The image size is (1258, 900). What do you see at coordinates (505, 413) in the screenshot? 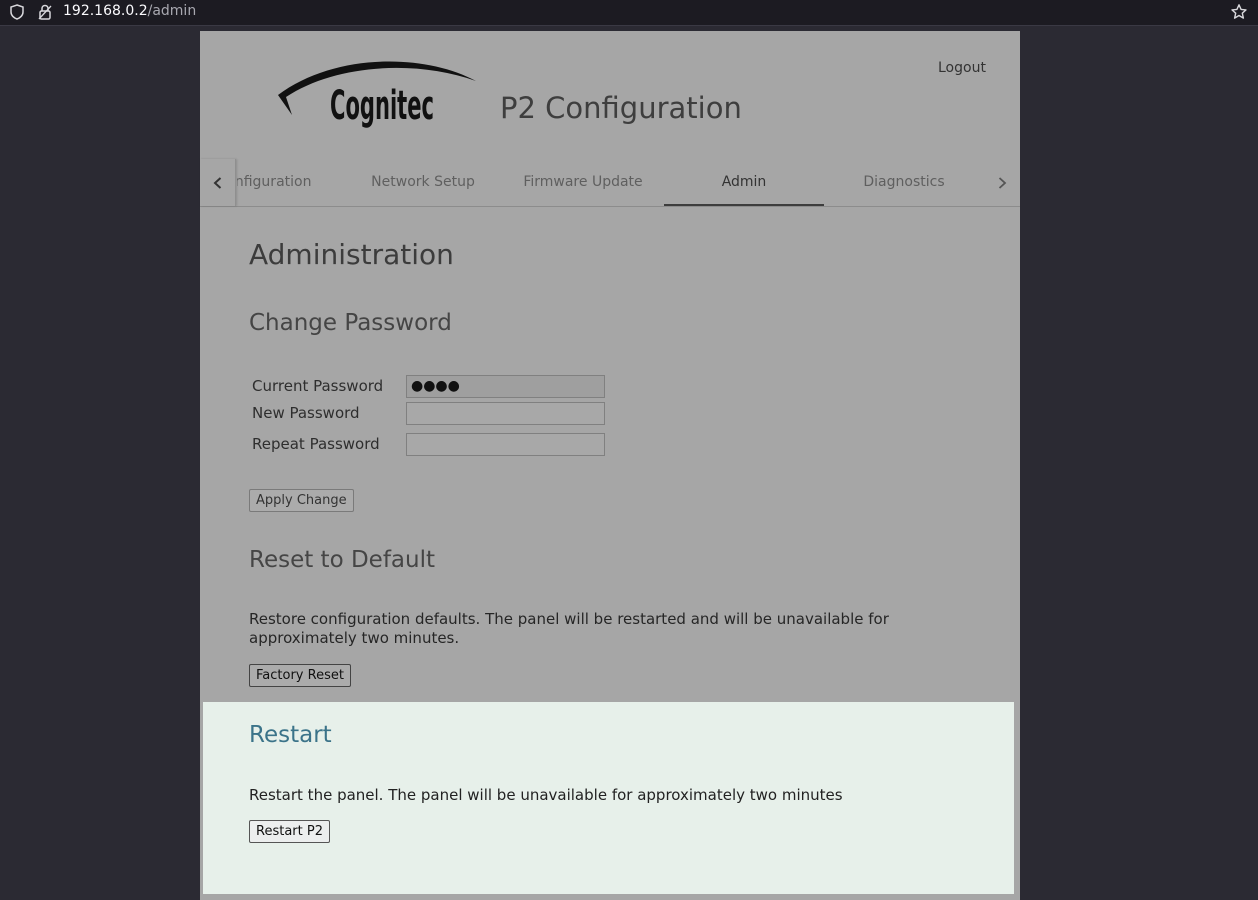
I see `new-password-field` at bounding box center [505, 413].